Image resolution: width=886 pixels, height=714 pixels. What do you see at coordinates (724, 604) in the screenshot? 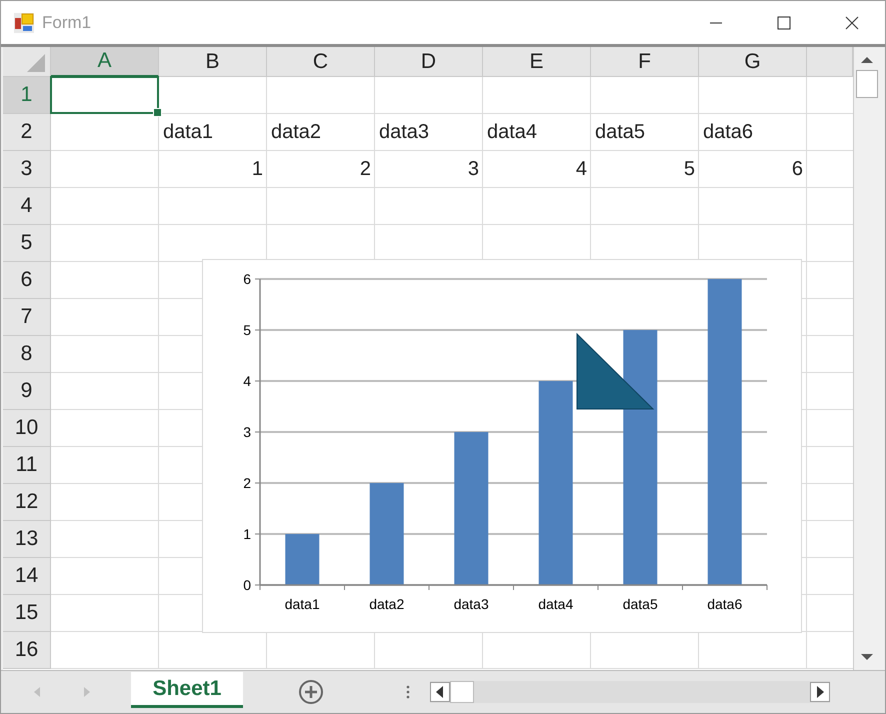
I see `x-tick-label: data6` at bounding box center [724, 604].